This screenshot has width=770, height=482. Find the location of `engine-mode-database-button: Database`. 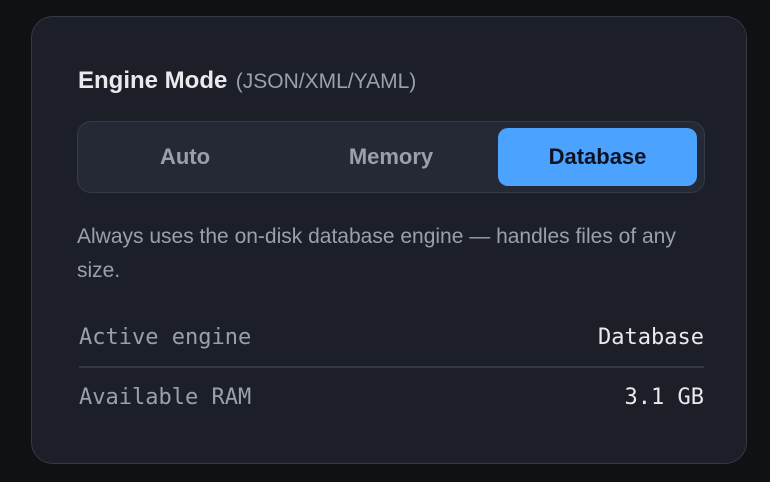

engine-mode-database-button: Database is located at coordinates (597, 157).